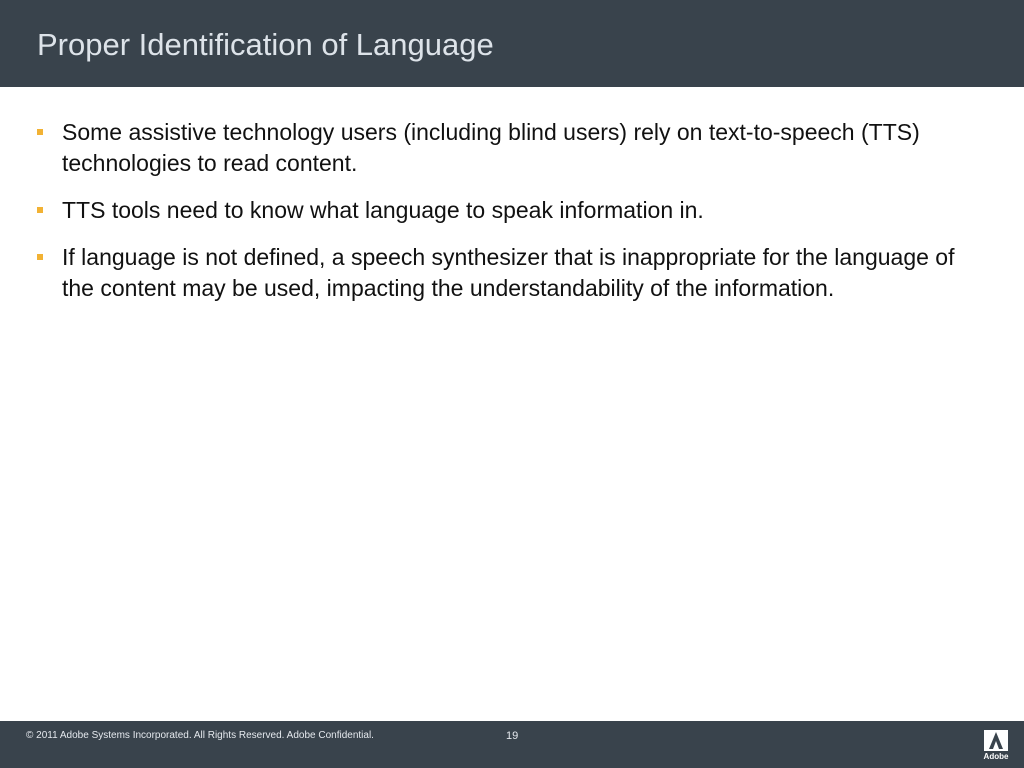 This screenshot has height=768, width=1024. Describe the element at coordinates (996, 740) in the screenshot. I see `adobe-logo-mark` at that location.